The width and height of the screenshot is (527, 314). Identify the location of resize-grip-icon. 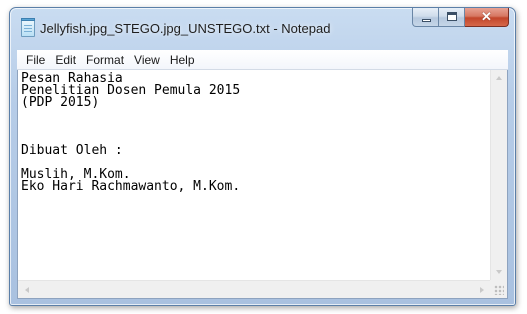
(499, 290).